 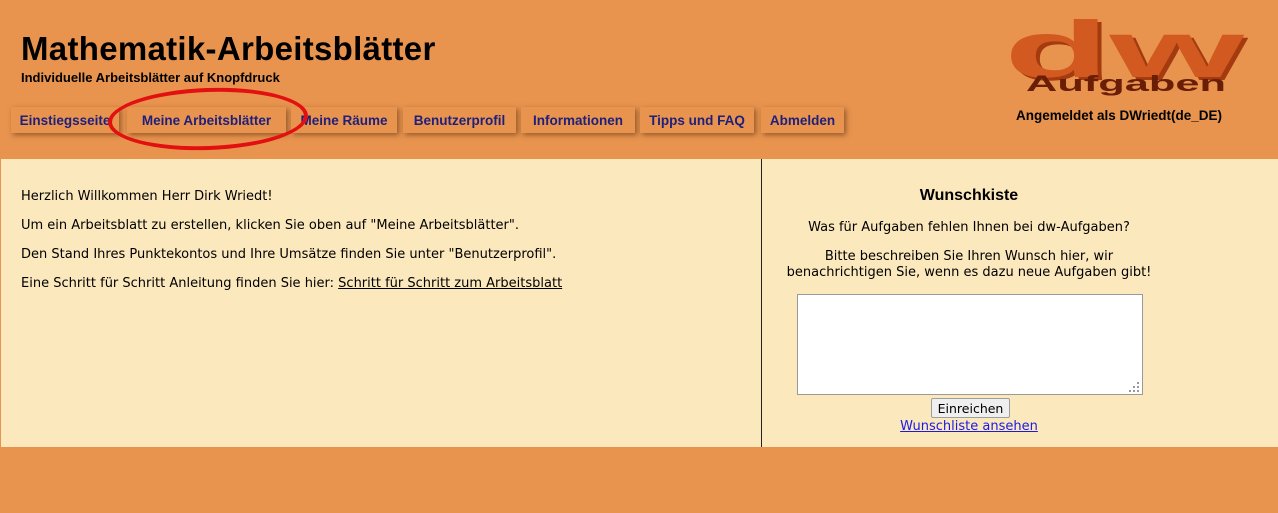 I want to click on nav-tab-tipps-und-faq: Tipps und FAQ, so click(x=697, y=120).